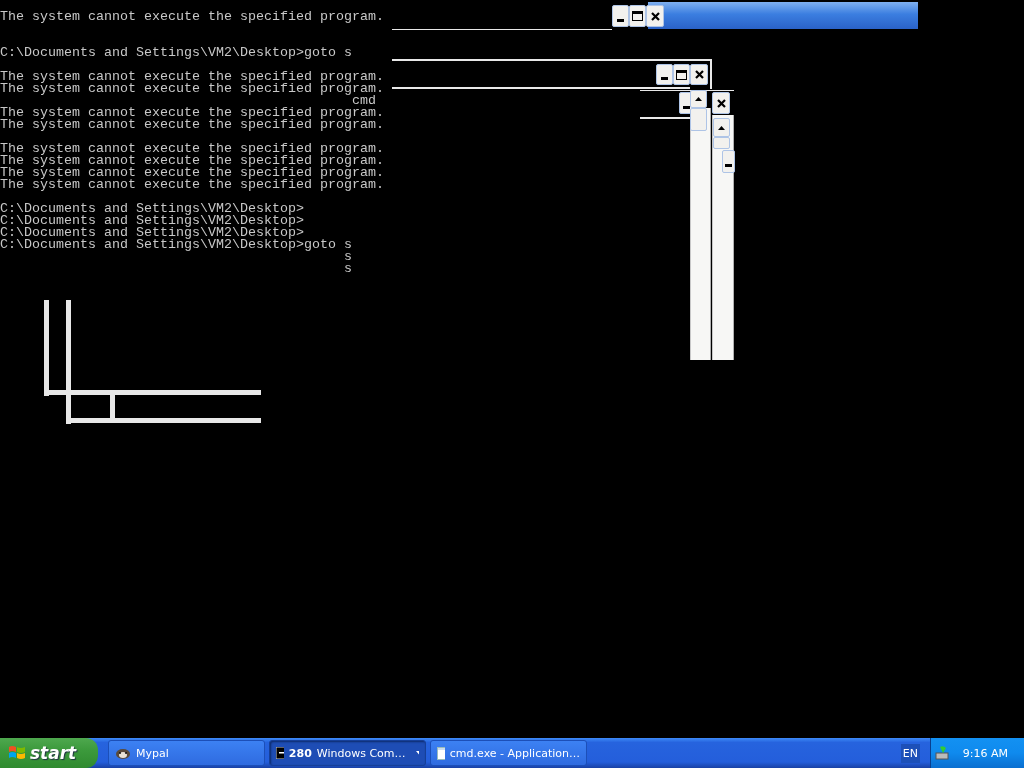 The image size is (1024, 768). Describe the element at coordinates (441, 753) in the screenshot. I see `window-icon` at that location.